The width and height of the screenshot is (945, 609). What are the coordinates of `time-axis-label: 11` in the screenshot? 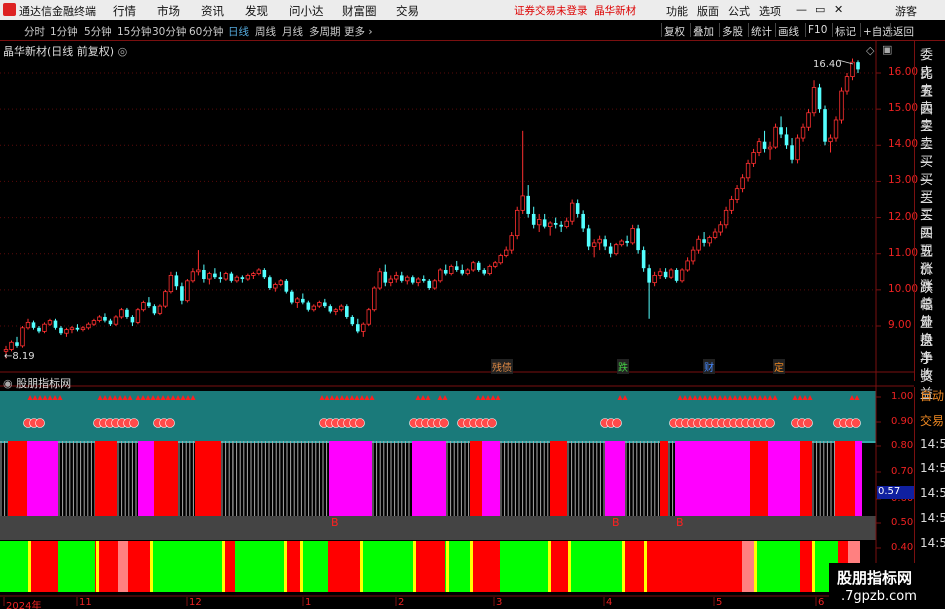 It's located at (85, 602).